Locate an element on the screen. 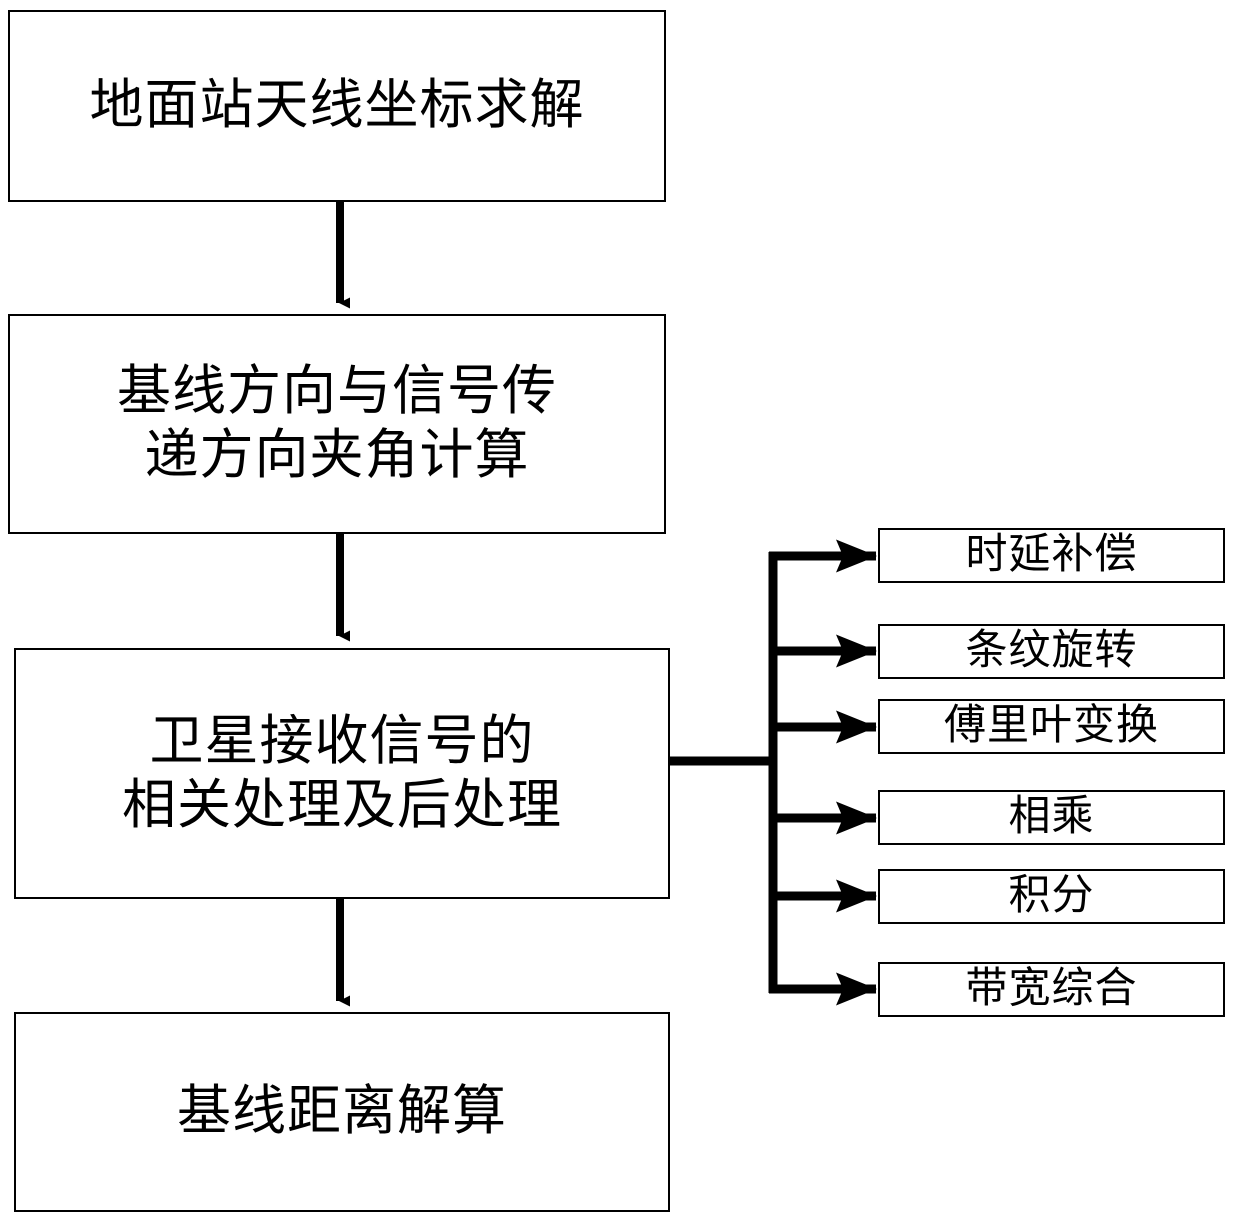 This screenshot has height=1220, width=1240. node-label: 地面站天线坐标求解 is located at coordinates (337, 105).